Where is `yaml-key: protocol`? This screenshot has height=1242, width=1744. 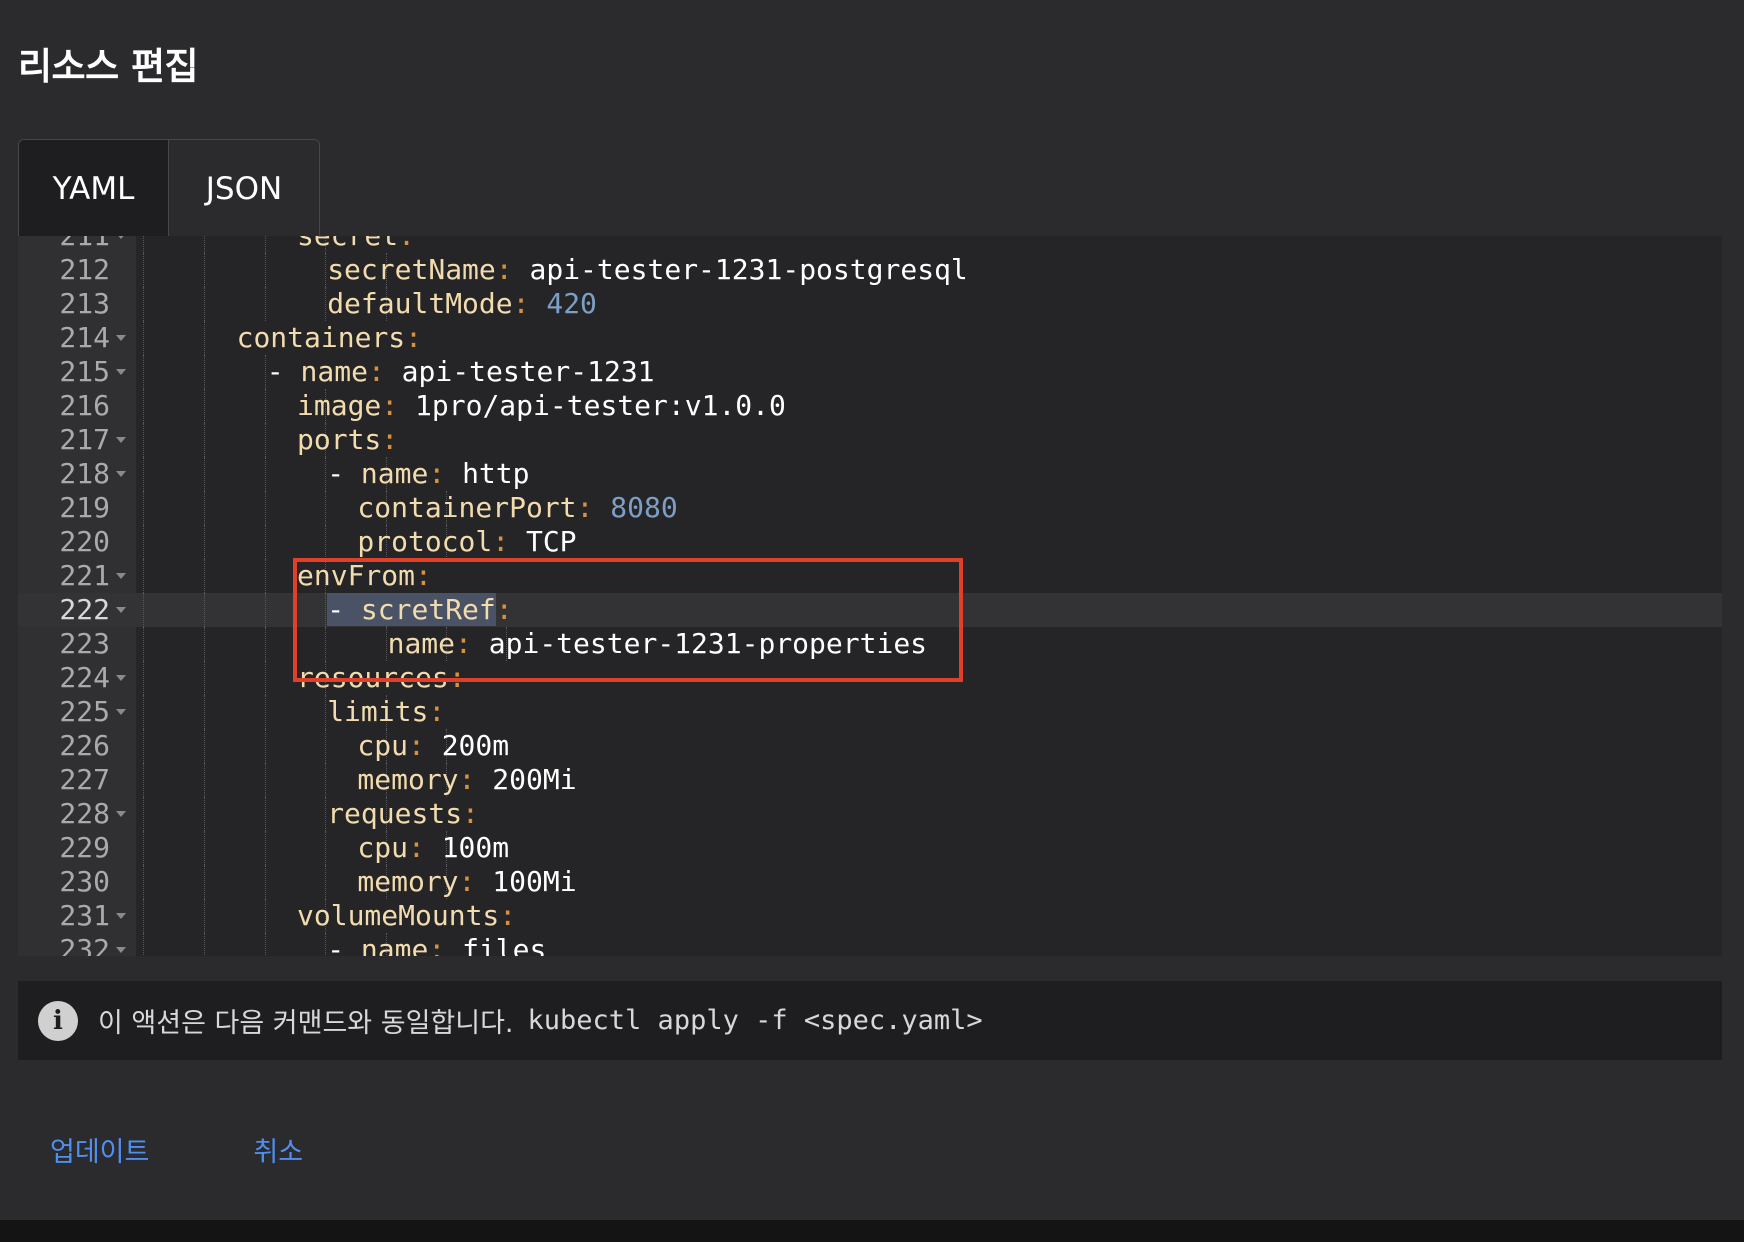
yaml-key: protocol is located at coordinates (425, 541).